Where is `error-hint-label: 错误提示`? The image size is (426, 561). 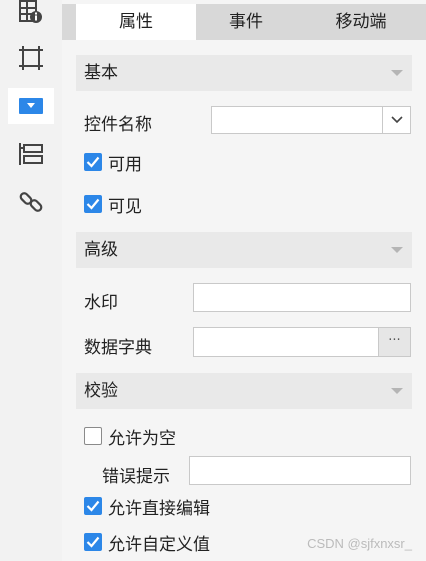 error-hint-label: 错误提示 is located at coordinates (136, 477).